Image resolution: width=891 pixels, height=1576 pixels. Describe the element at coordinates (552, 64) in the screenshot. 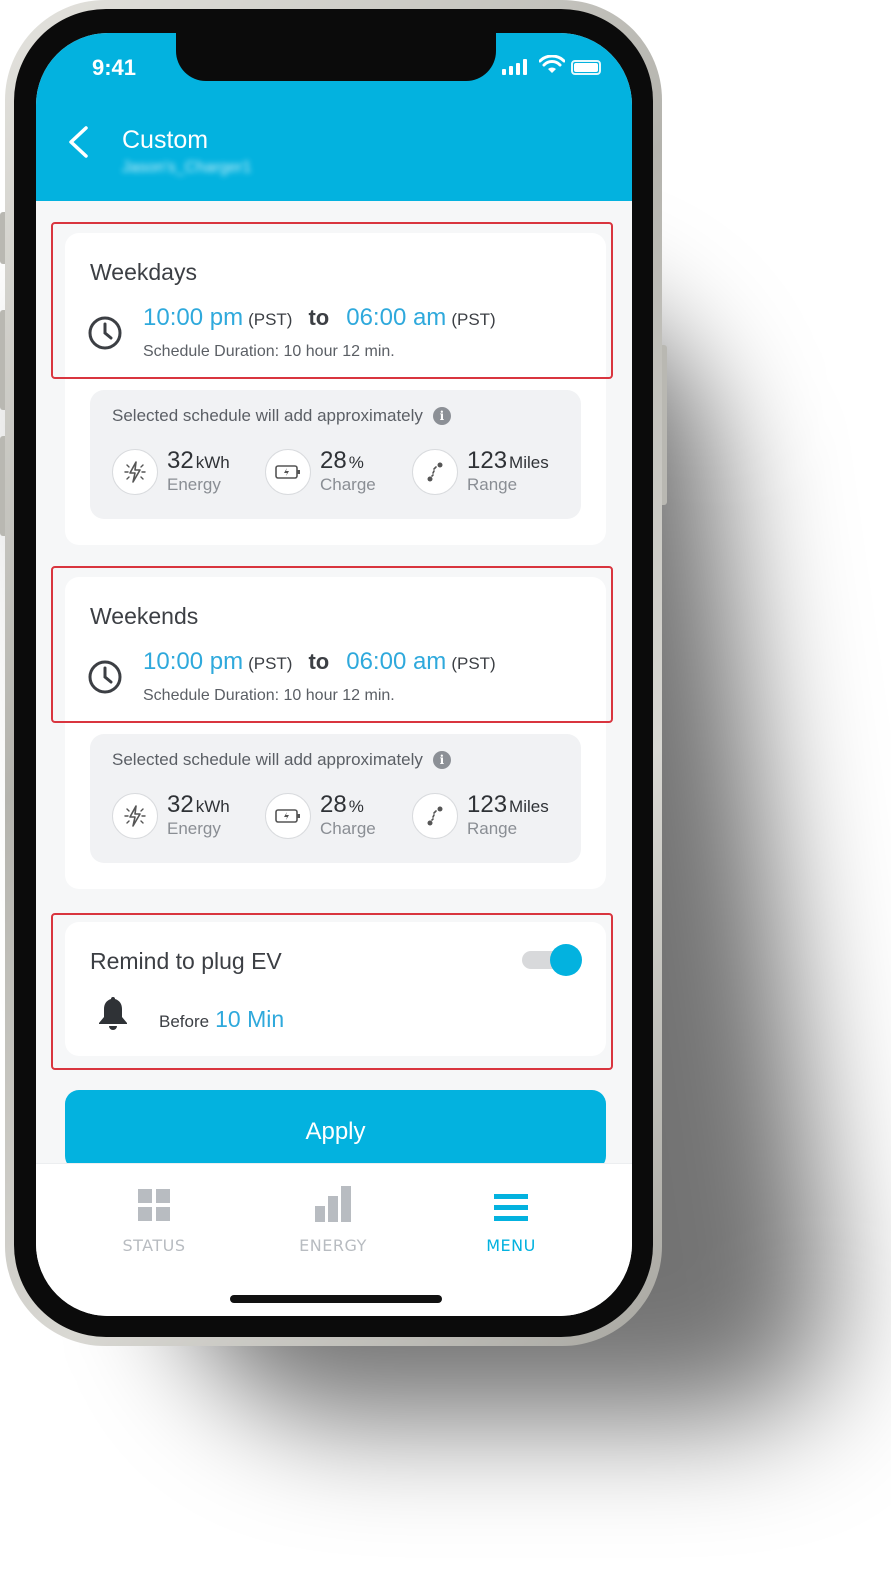

I see `wifi-icon` at that location.